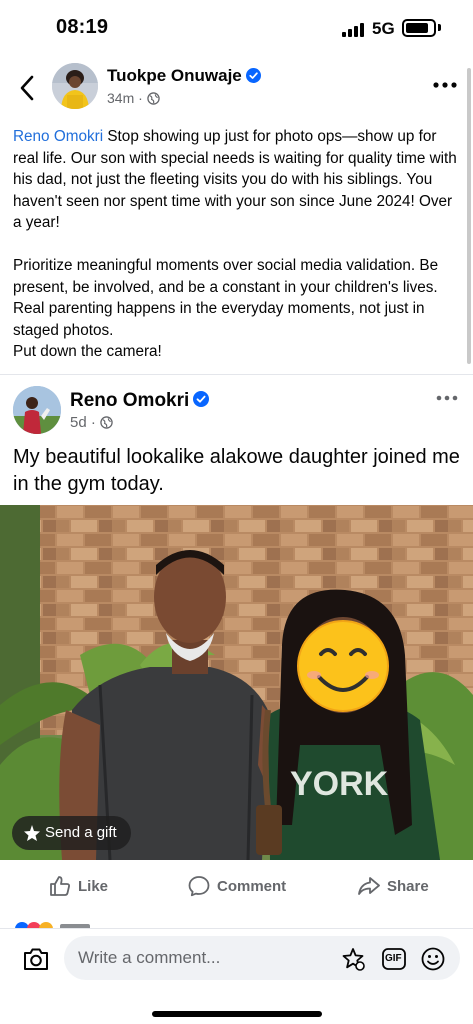 This screenshot has width=473, height=1024. I want to click on divider, so click(236, 374).